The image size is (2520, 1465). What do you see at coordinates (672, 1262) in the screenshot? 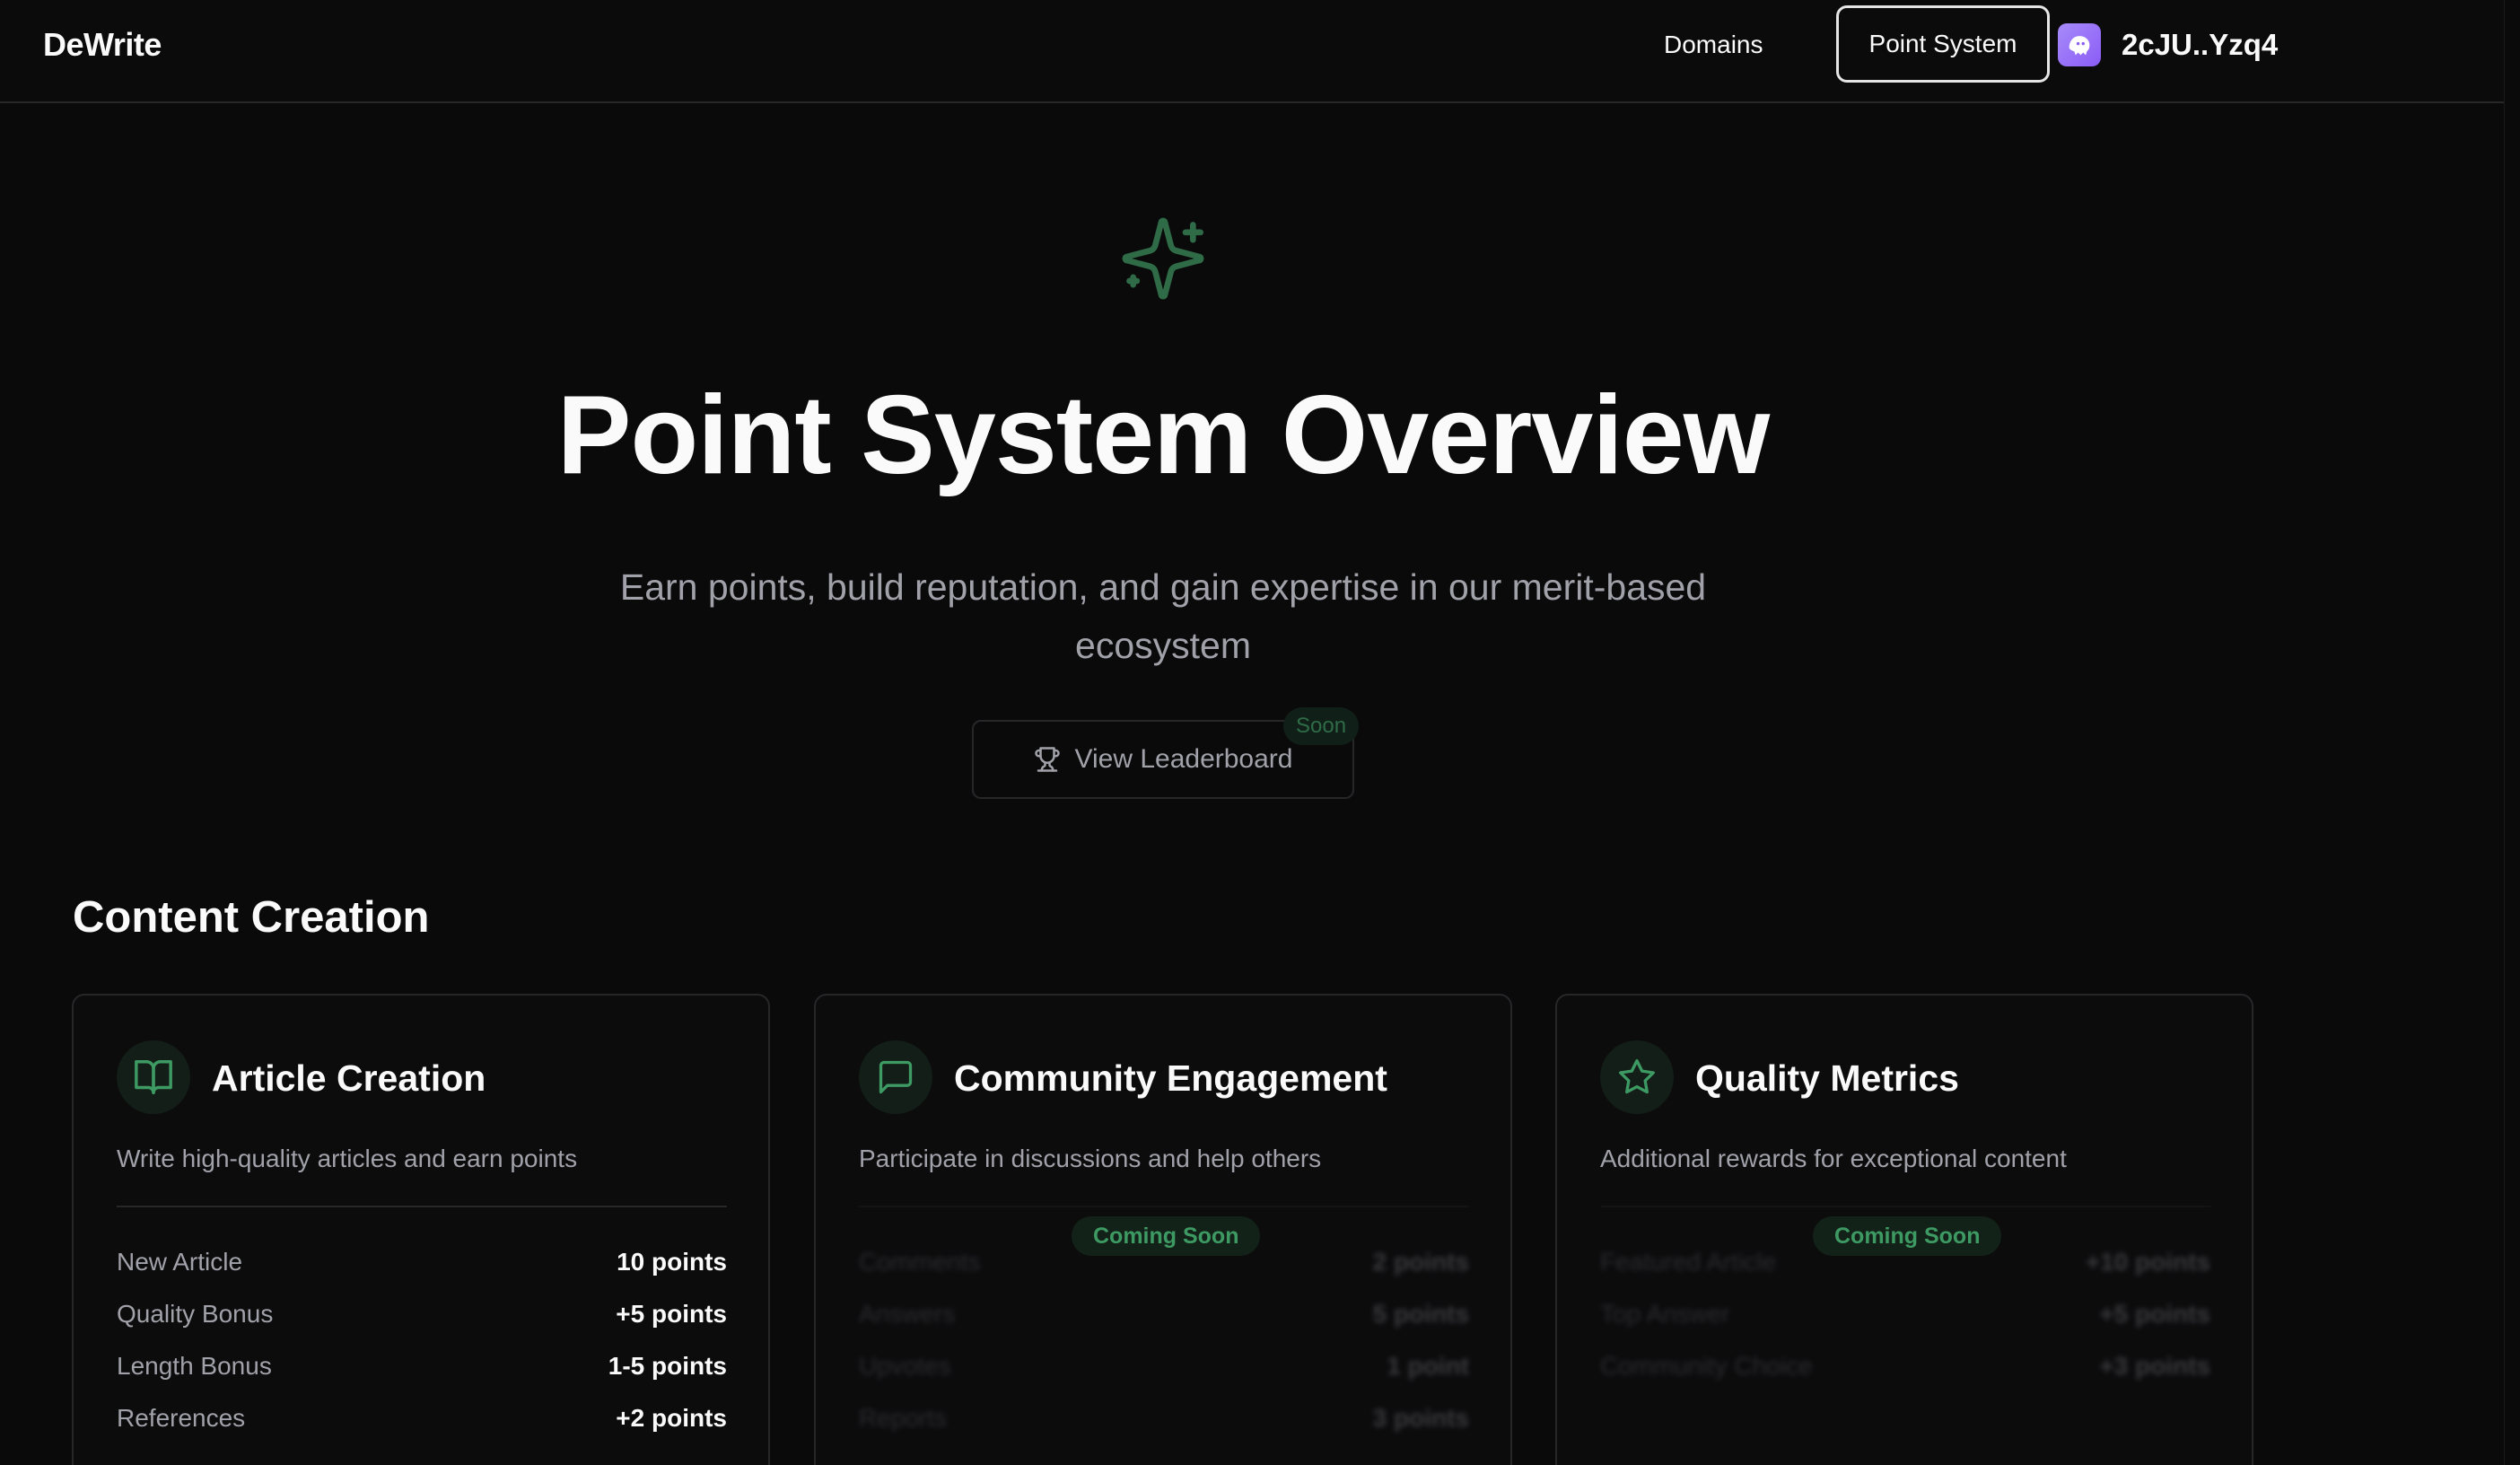
I see `points-value: 10 points` at bounding box center [672, 1262].